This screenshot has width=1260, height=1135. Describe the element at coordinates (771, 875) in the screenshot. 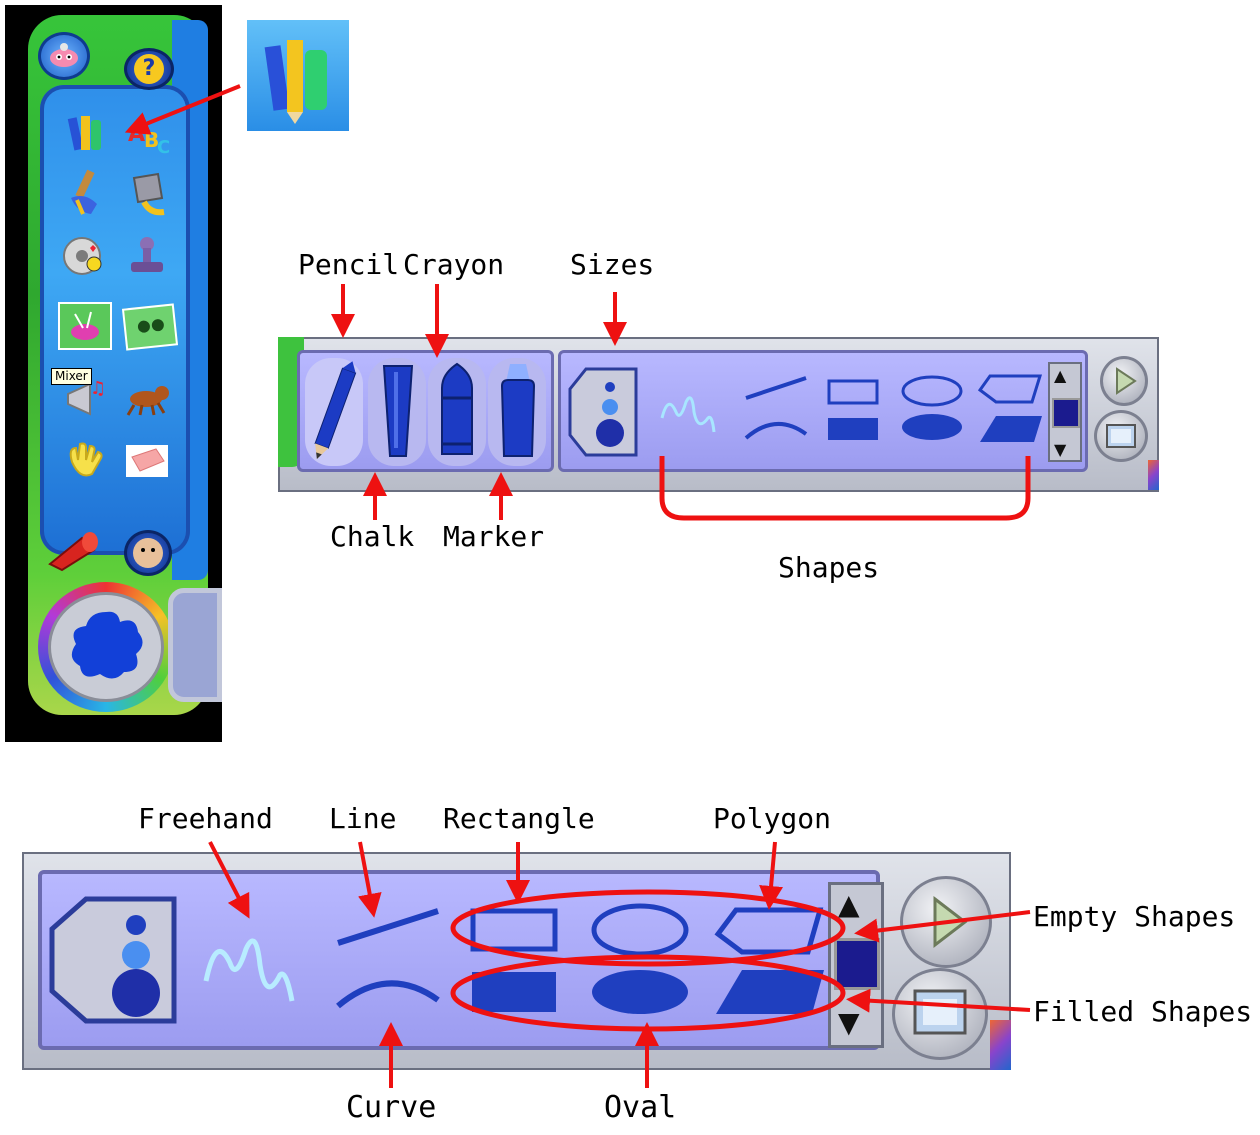

I see `arrow-polygon` at that location.